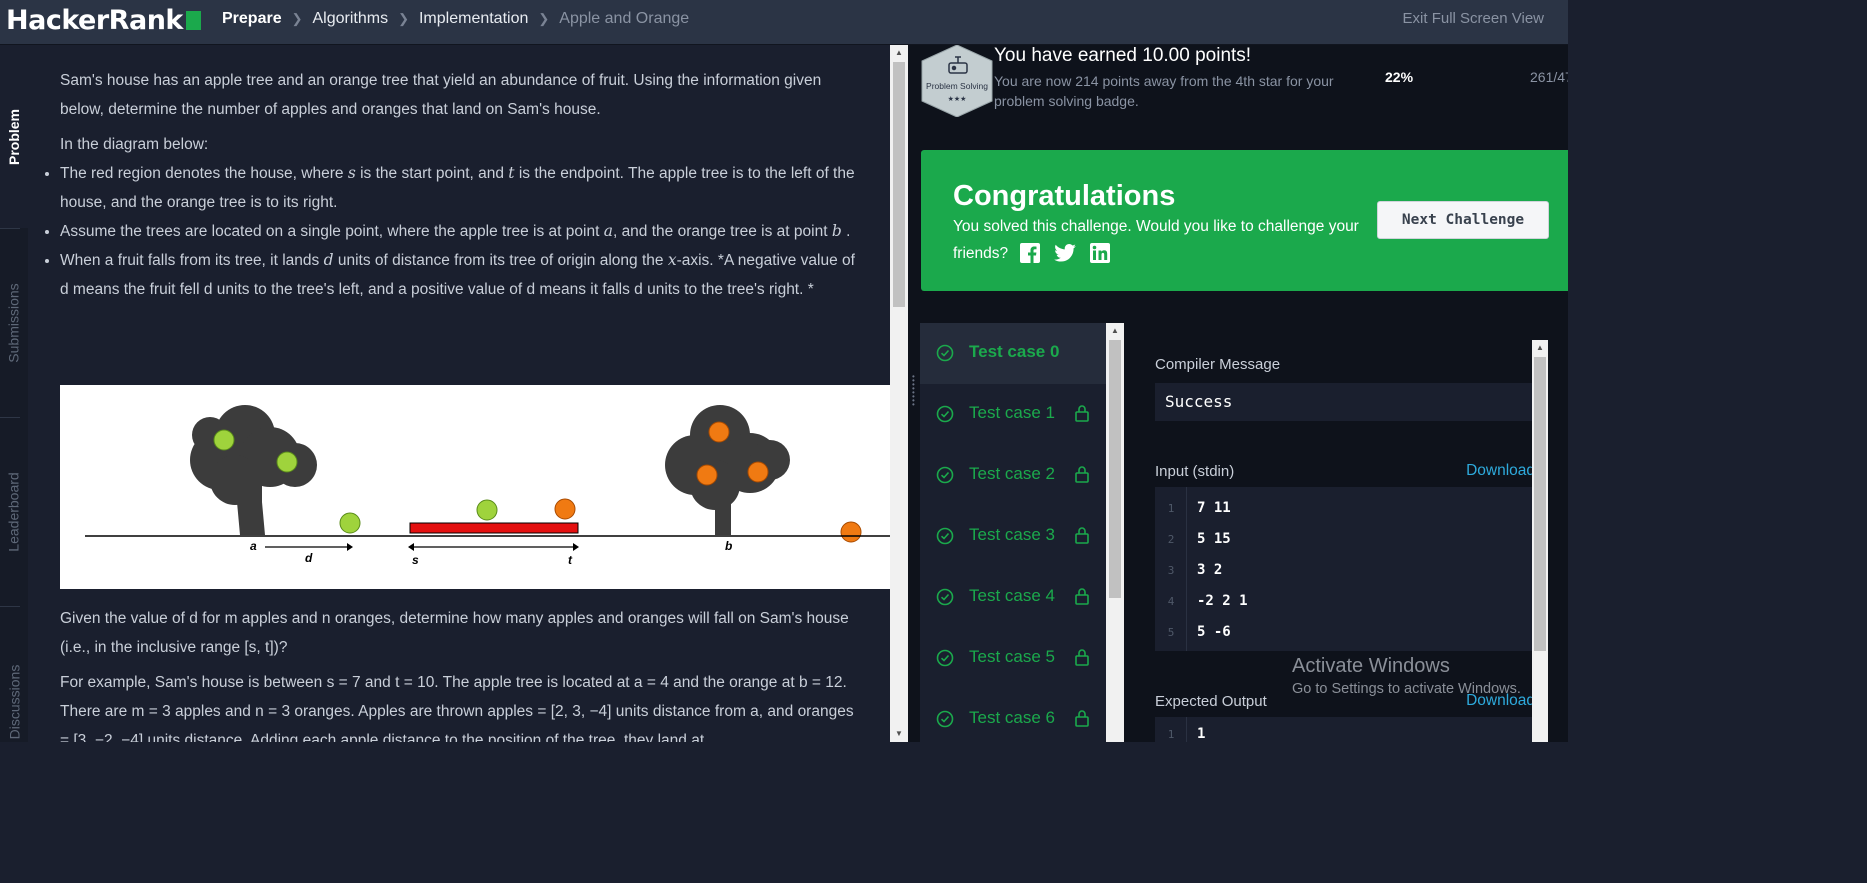 The width and height of the screenshot is (1867, 883). I want to click on congratulations-title: Congratulations, so click(1064, 196).